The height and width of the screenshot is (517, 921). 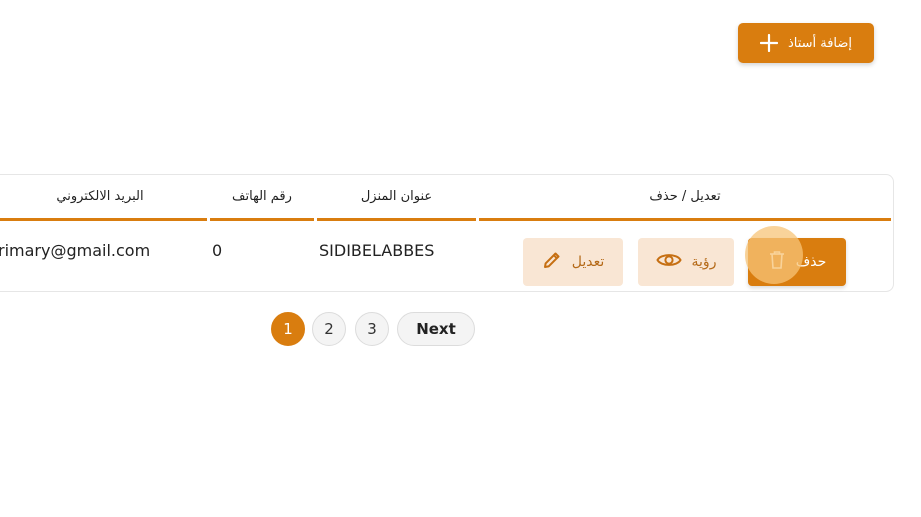 What do you see at coordinates (329, 329) in the screenshot?
I see `page-button-2: 2` at bounding box center [329, 329].